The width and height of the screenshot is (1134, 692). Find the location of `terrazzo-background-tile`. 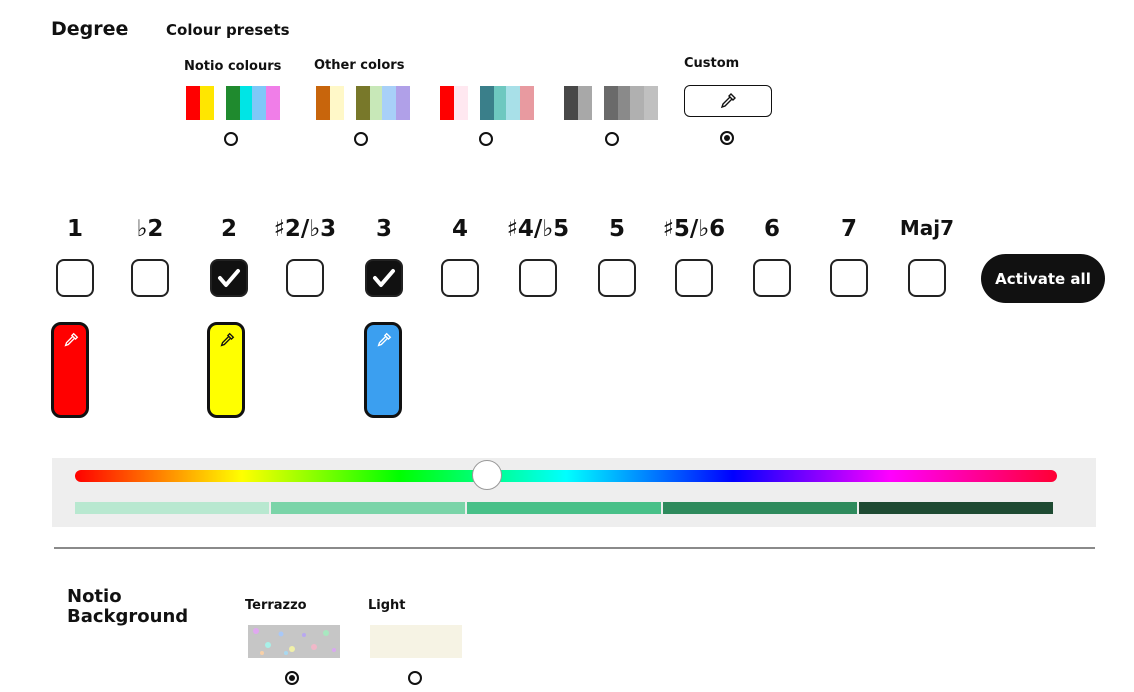

terrazzo-background-tile is located at coordinates (294, 641).